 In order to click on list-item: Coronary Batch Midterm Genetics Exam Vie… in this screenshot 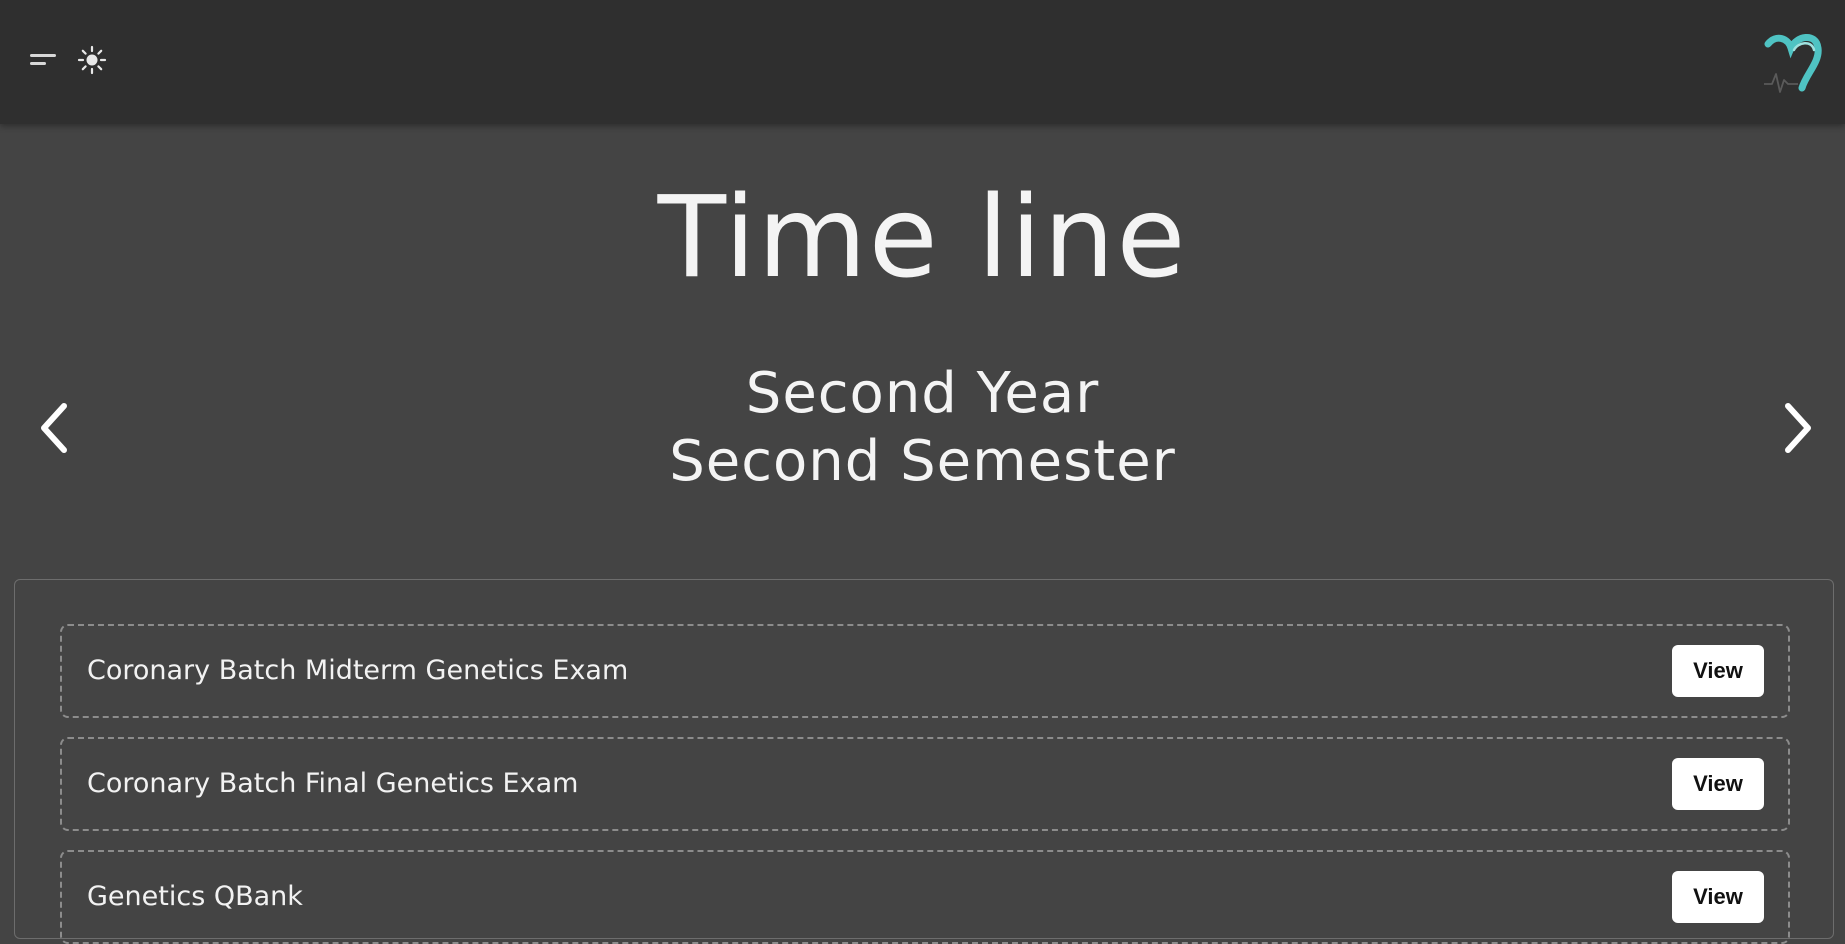, I will do `click(925, 671)`.